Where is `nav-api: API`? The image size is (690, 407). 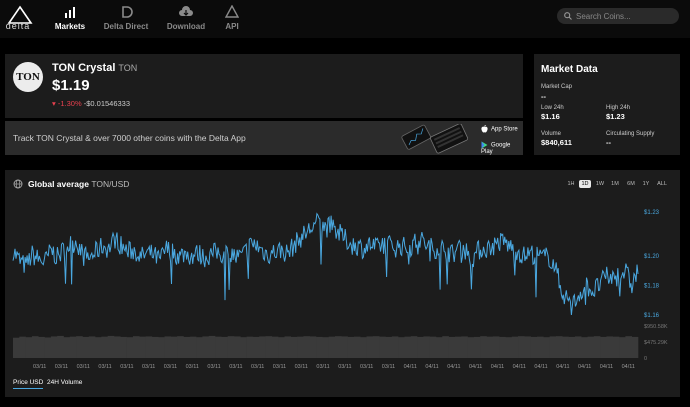
nav-api: API is located at coordinates (232, 18).